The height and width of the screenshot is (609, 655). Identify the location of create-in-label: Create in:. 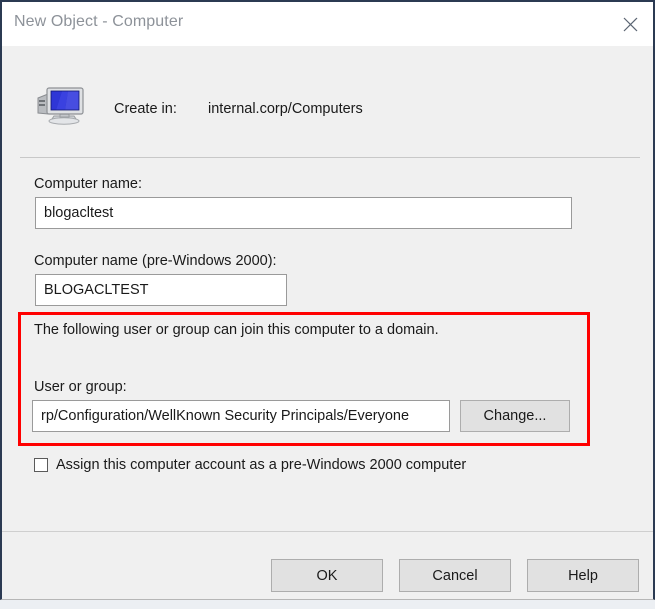
(145, 109).